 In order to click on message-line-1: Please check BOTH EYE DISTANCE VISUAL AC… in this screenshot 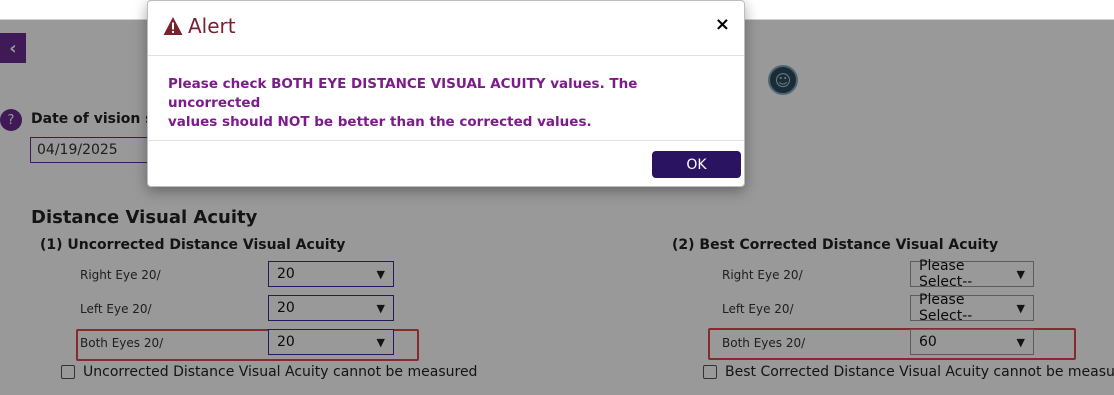, I will do `click(403, 93)`.